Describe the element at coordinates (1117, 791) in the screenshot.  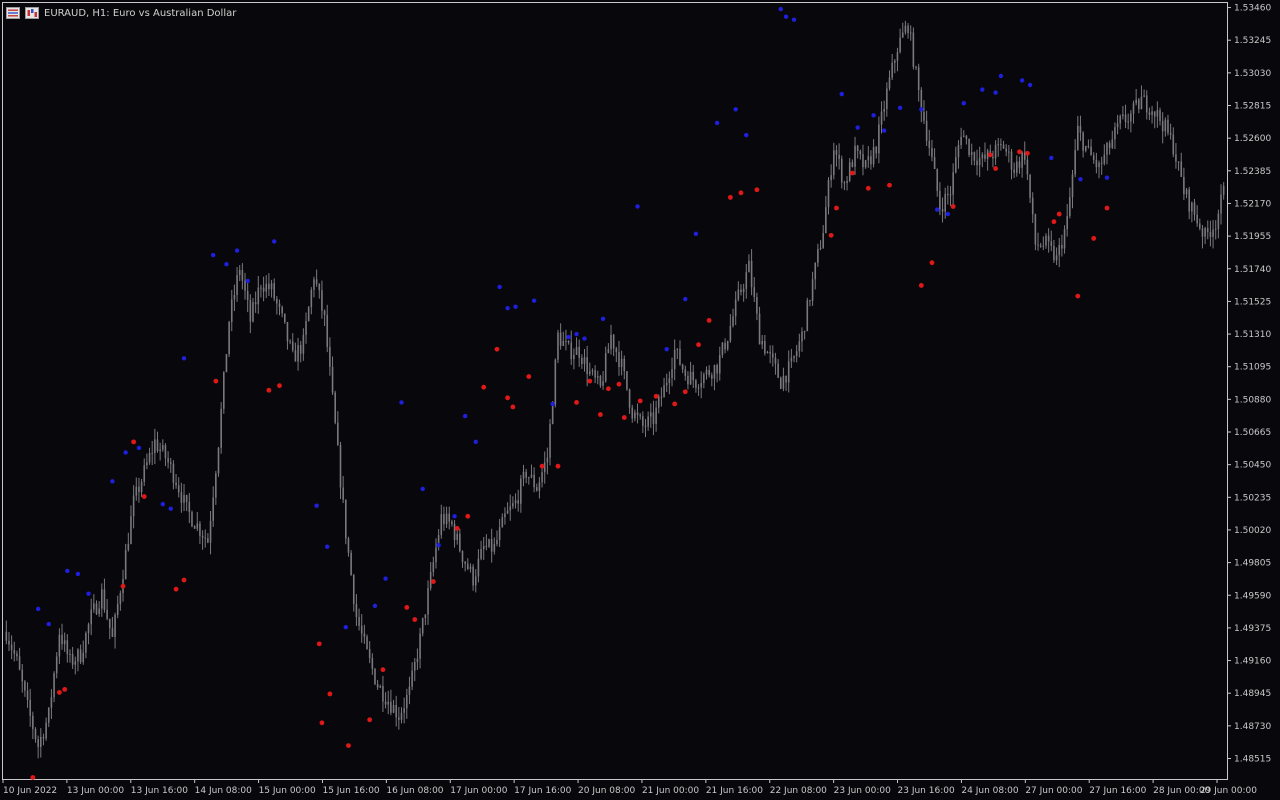
I see `x-tick-label: 27 Jun 16:00` at that location.